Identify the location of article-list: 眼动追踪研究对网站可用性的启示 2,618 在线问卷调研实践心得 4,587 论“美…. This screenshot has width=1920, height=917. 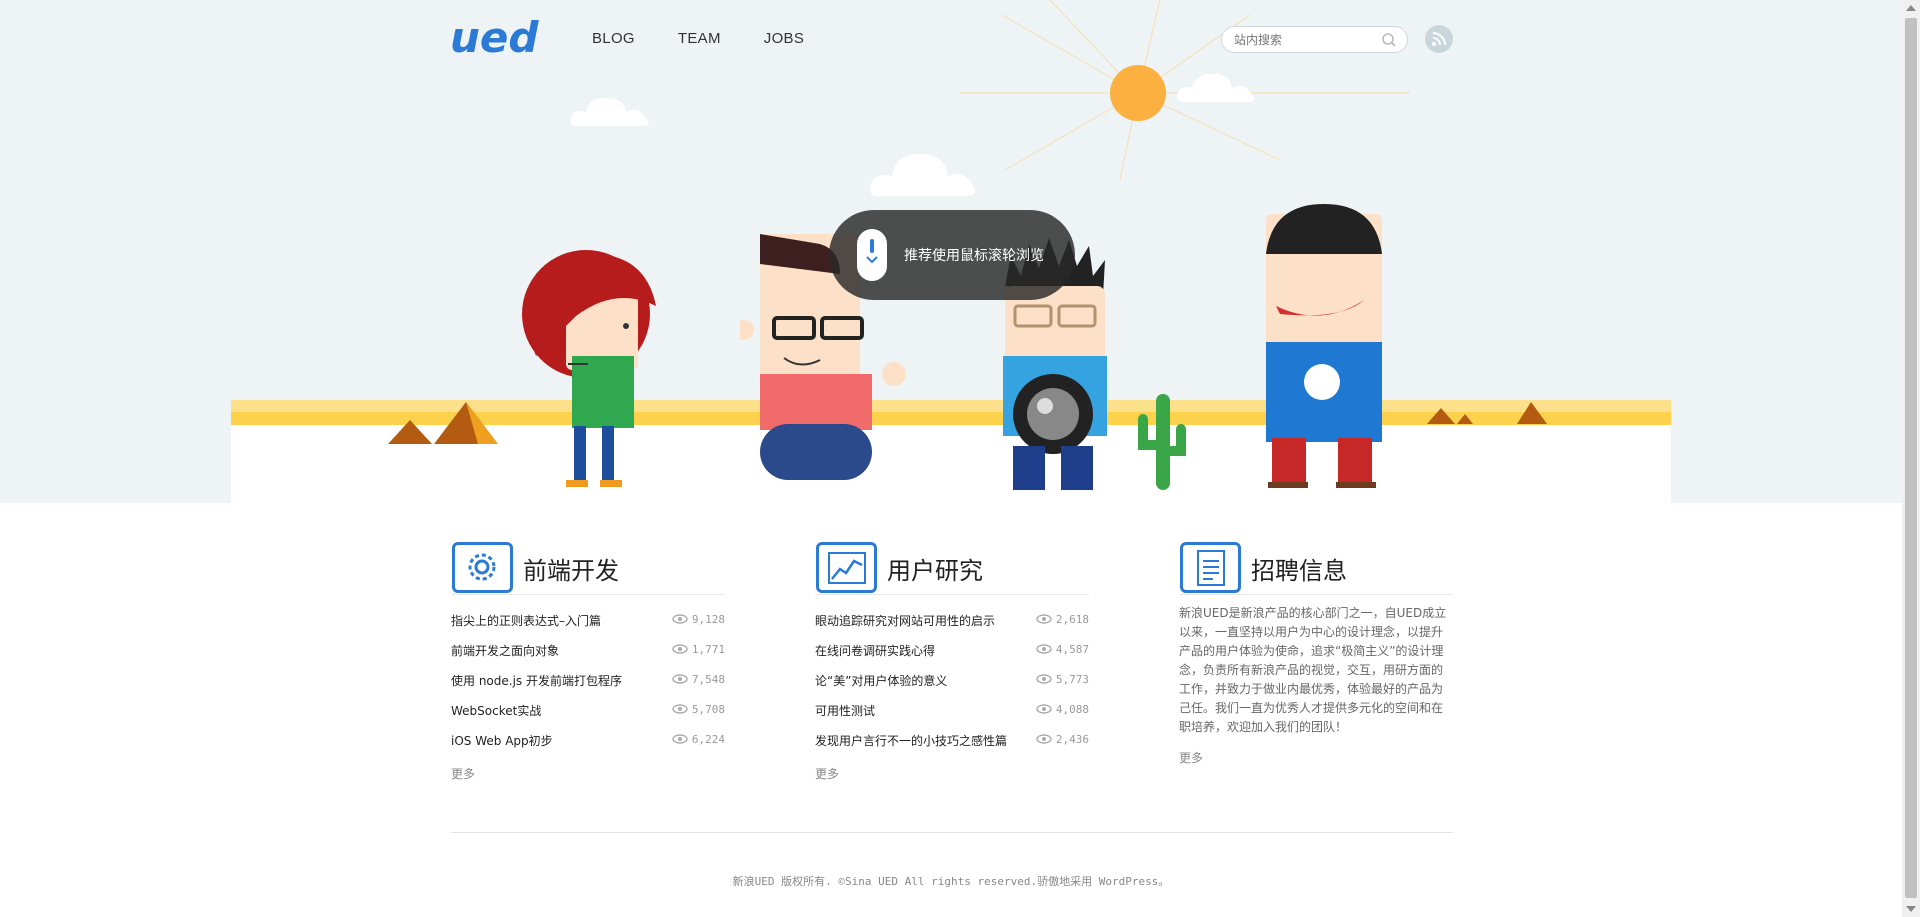
(952, 681).